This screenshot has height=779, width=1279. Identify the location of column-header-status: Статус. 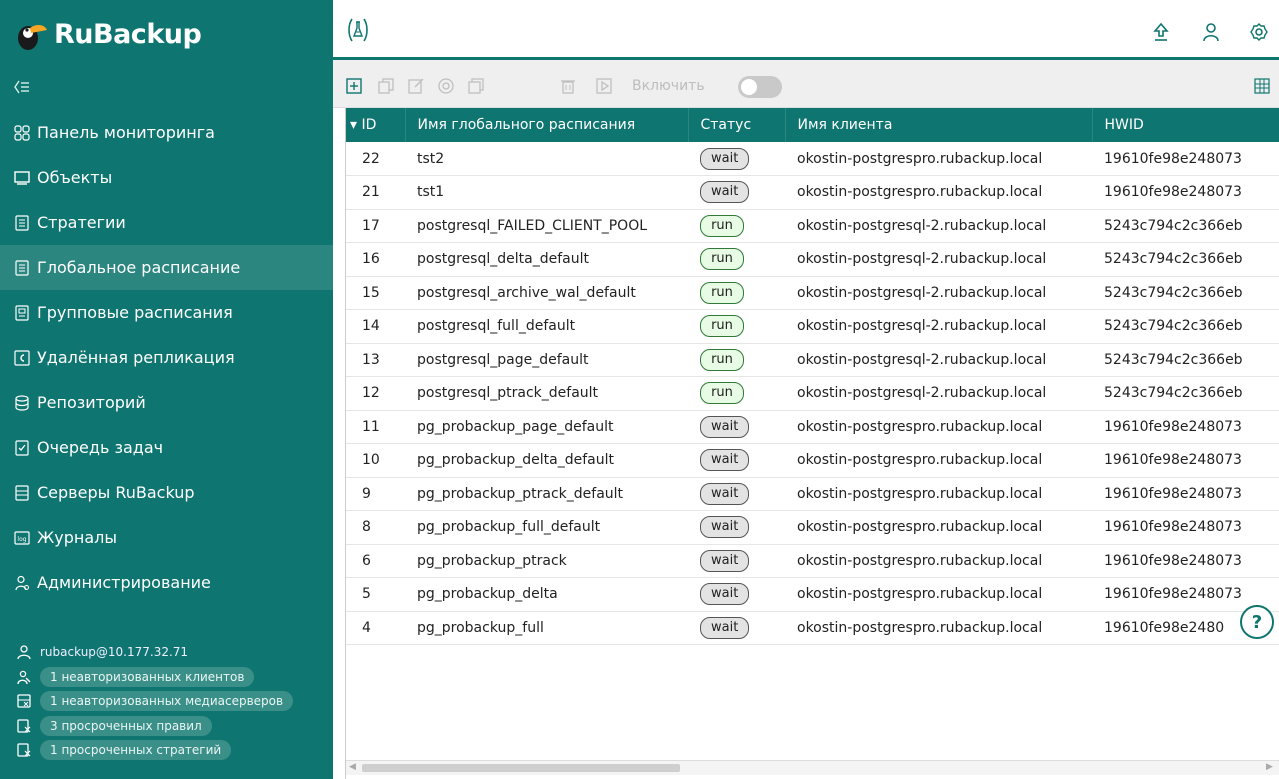
(737, 125).